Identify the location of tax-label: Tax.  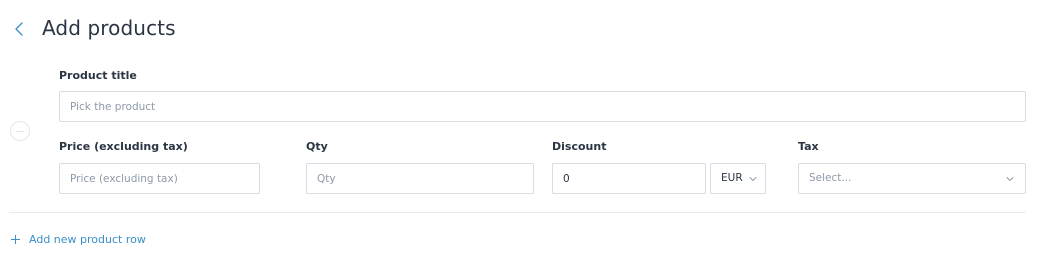
(808, 146).